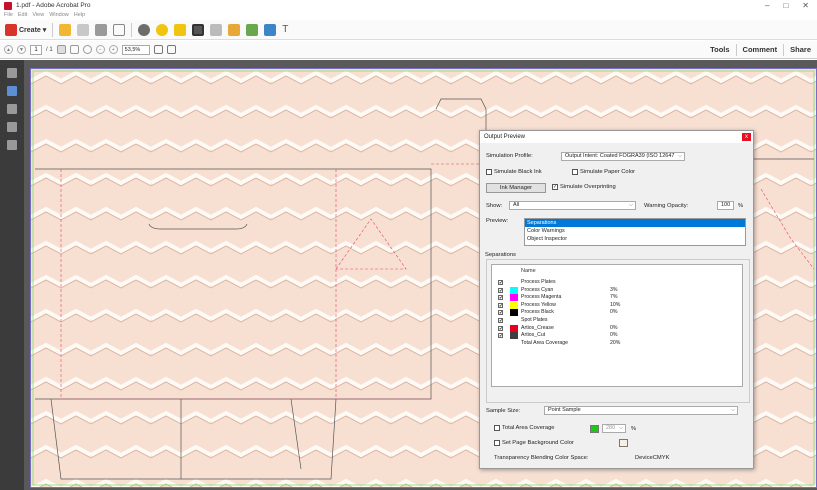 This screenshot has height=490, width=817. What do you see at coordinates (617, 305) in the screenshot?
I see `separation-row: ✔ Process Yellow 10%` at bounding box center [617, 305].